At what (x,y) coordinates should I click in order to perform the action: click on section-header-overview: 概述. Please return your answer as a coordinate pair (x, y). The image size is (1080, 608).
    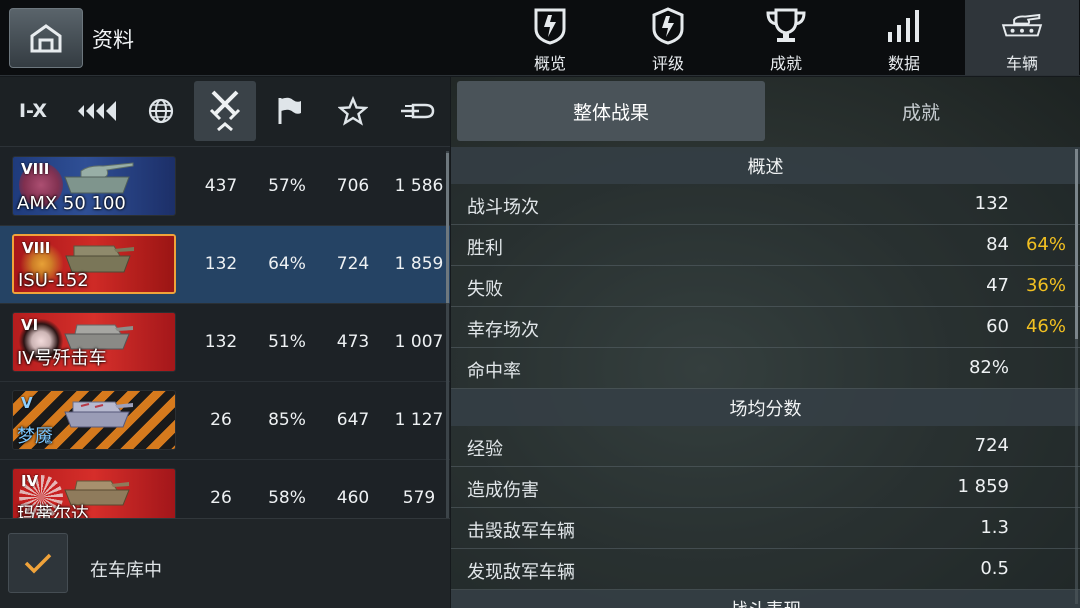
    Looking at the image, I should click on (765, 165).